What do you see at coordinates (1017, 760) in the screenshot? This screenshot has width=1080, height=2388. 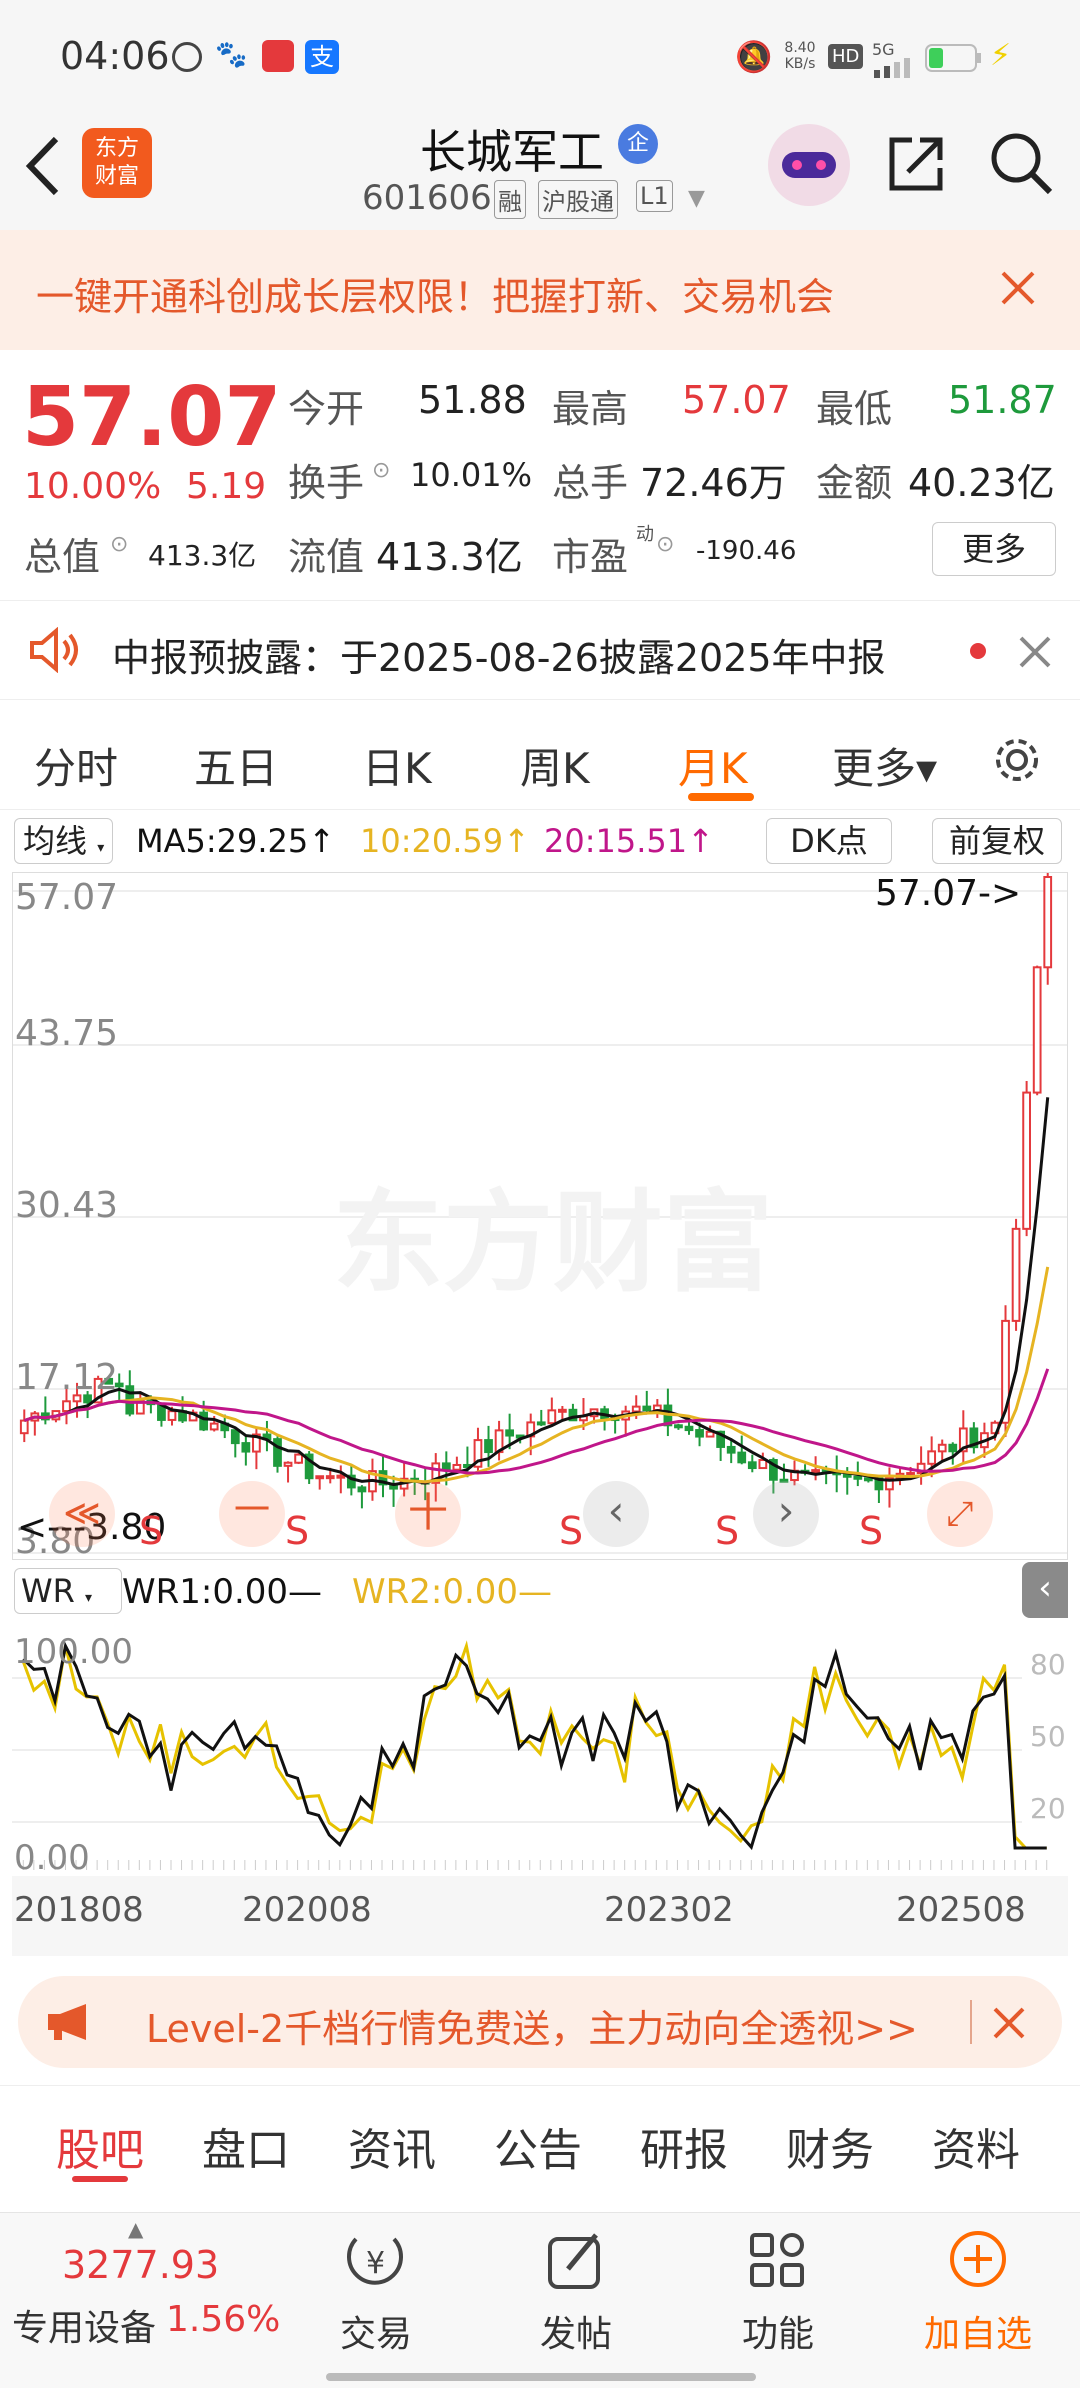 I see `settings-gear-icon` at bounding box center [1017, 760].